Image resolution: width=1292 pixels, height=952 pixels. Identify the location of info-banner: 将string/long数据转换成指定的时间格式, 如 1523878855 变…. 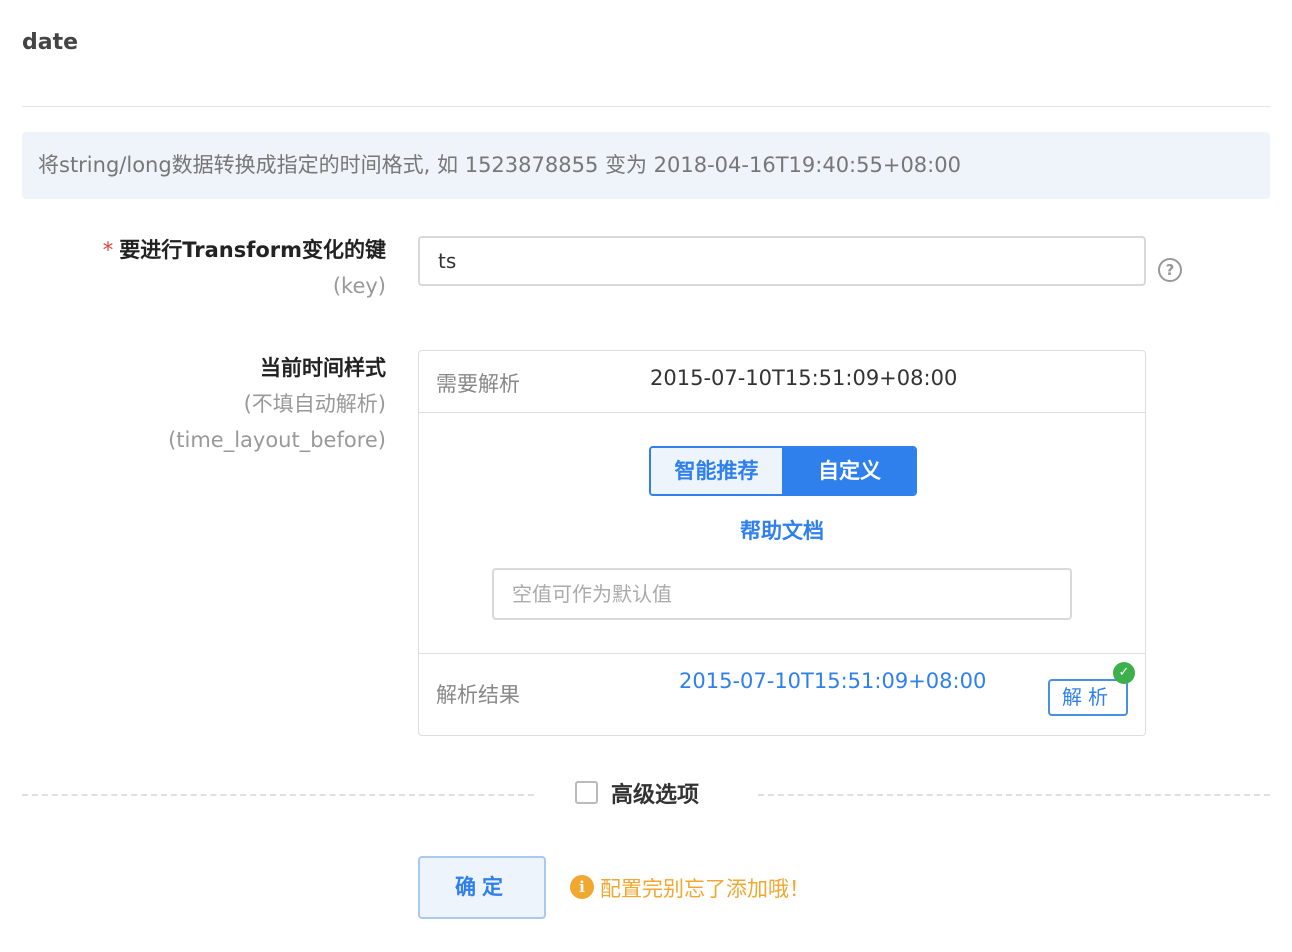
(646, 165).